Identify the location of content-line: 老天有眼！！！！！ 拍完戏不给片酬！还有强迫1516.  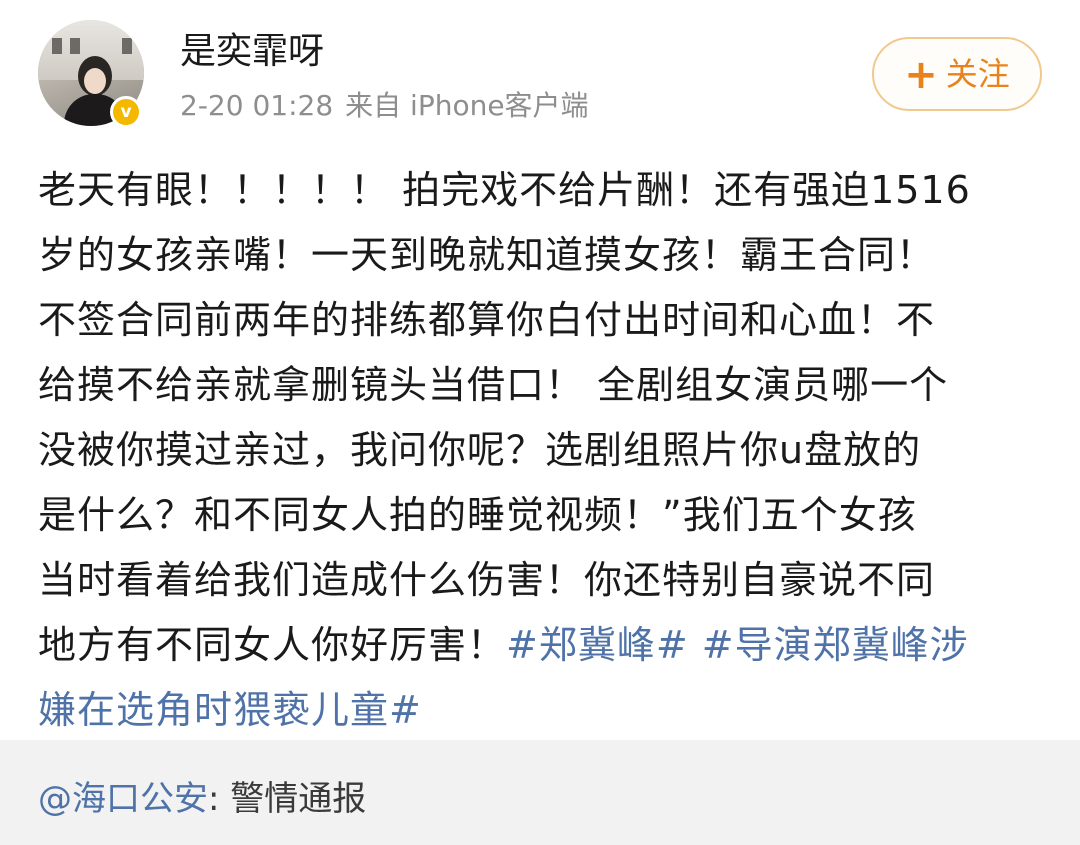
(504, 190).